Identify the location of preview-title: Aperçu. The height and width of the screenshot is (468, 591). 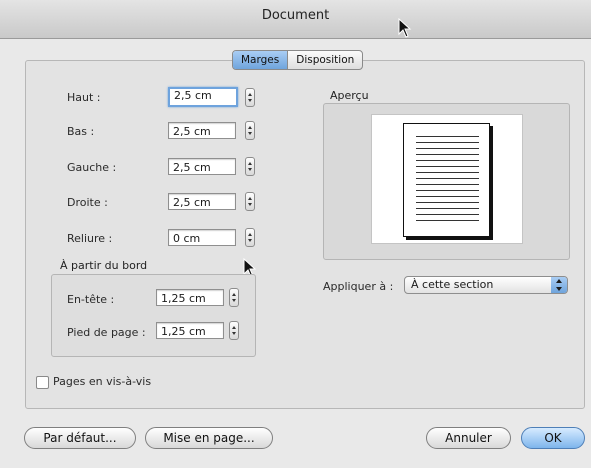
(349, 95).